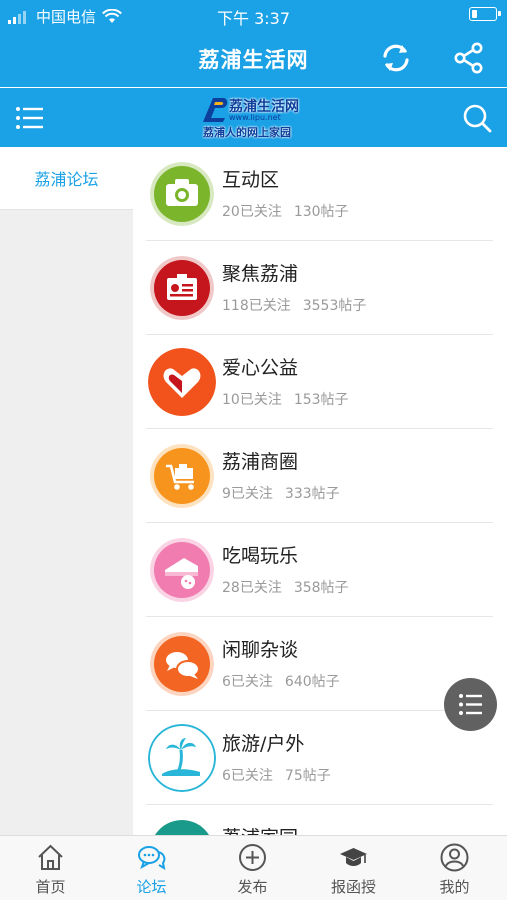 The height and width of the screenshot is (901, 507). I want to click on forum-name: 荔浦家园, so click(260, 829).